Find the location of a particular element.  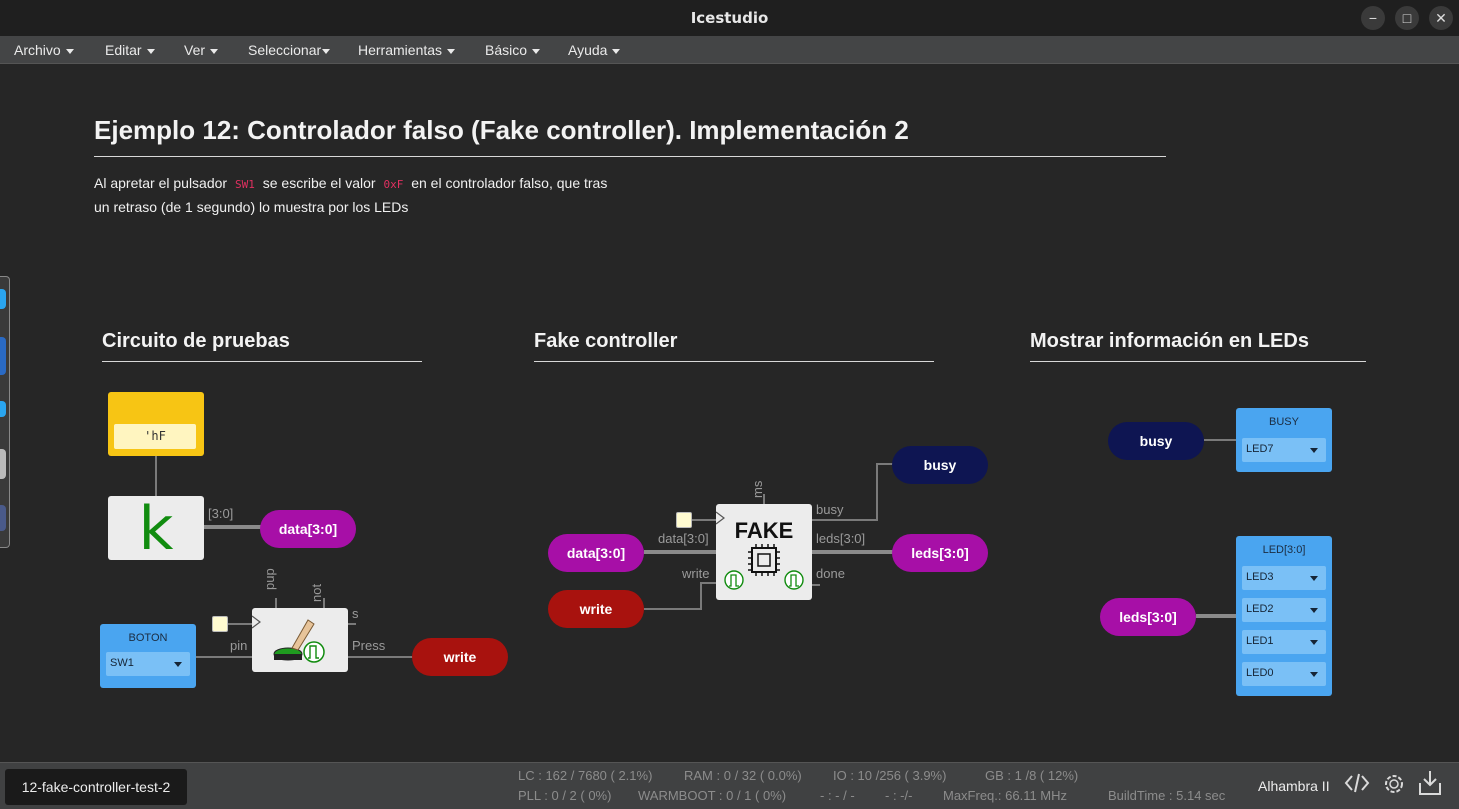

board-selector: Alhambra II is located at coordinates (1294, 786).